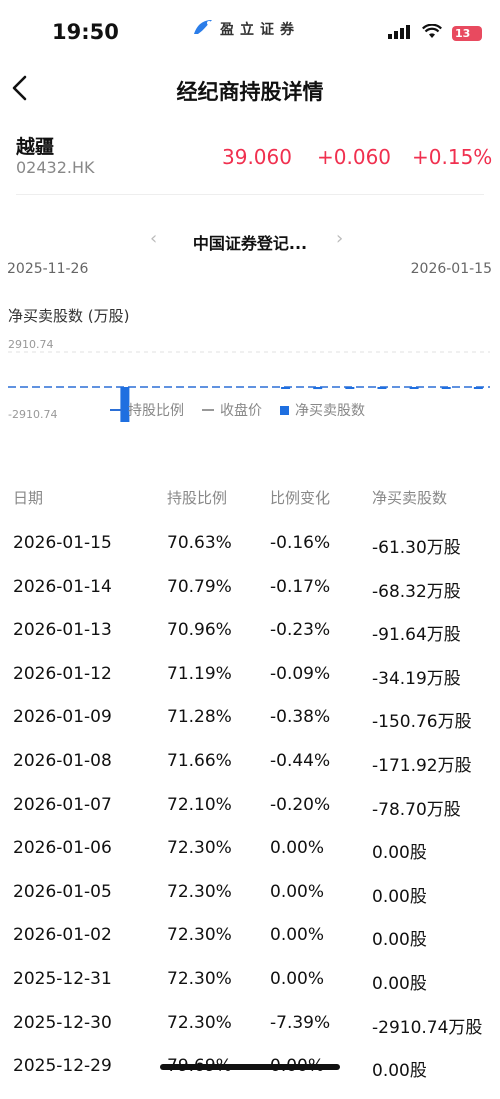 The height and width of the screenshot is (1099, 500). What do you see at coordinates (250, 554) in the screenshot?
I see `table-row: 2026-01-15 70.63% -0.16% -61.30万股` at bounding box center [250, 554].